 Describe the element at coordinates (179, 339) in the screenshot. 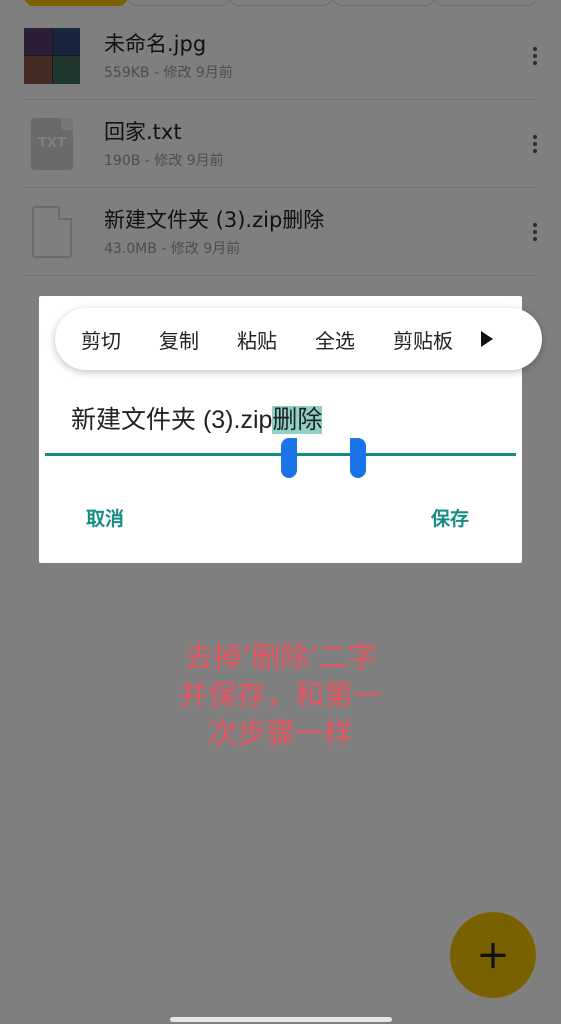

I see `copy-button: 复制` at that location.